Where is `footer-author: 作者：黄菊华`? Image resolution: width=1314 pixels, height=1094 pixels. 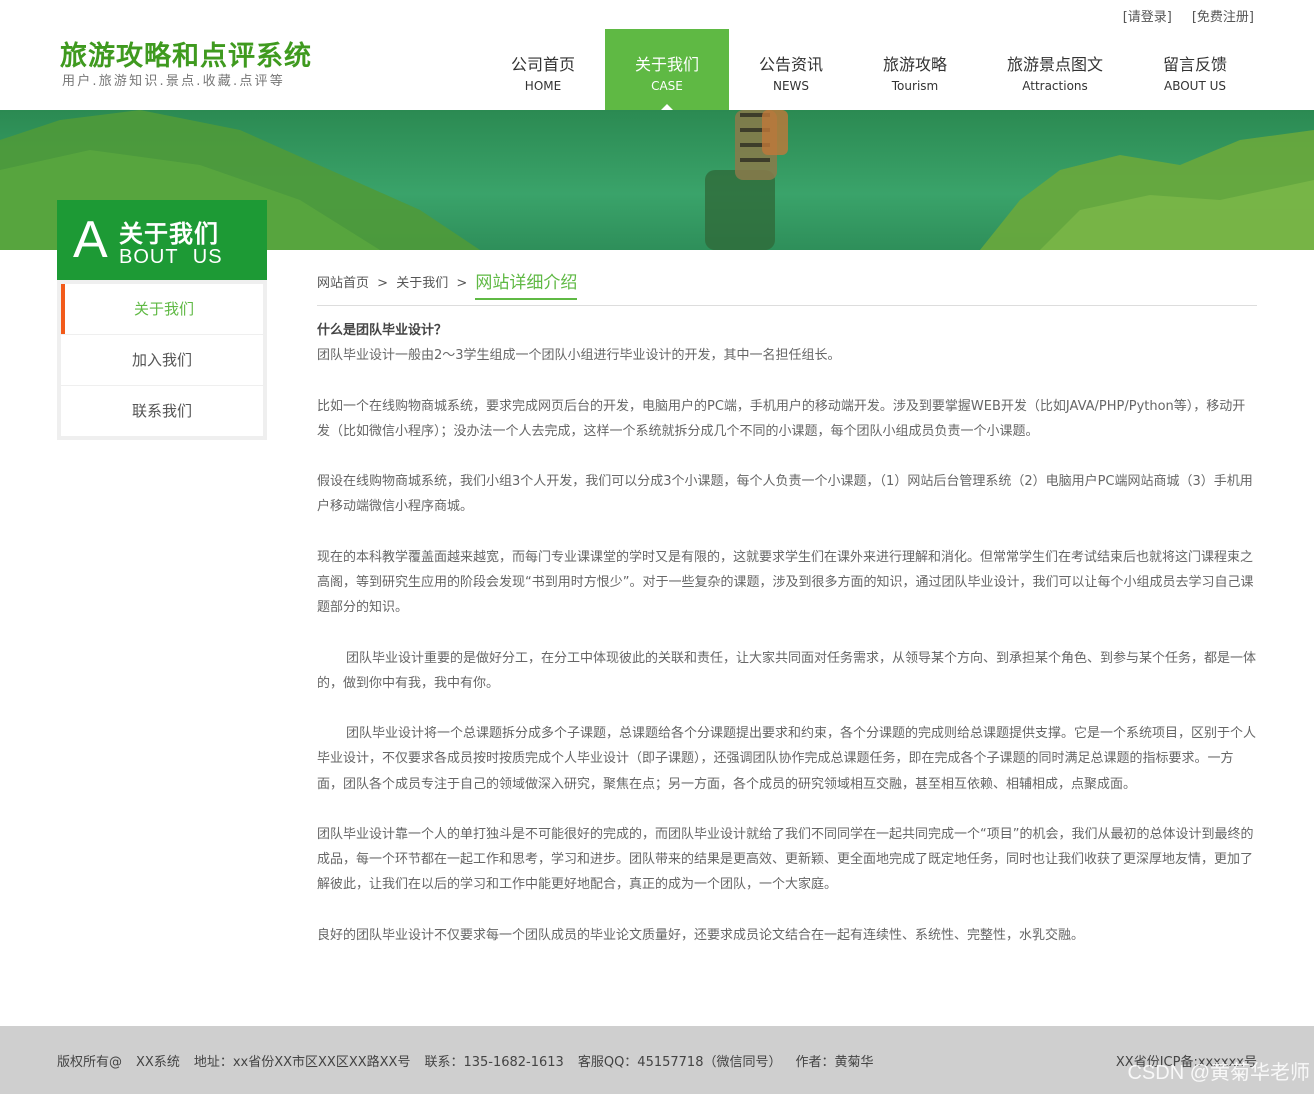
footer-author: 作者：黄菊华 is located at coordinates (834, 1062).